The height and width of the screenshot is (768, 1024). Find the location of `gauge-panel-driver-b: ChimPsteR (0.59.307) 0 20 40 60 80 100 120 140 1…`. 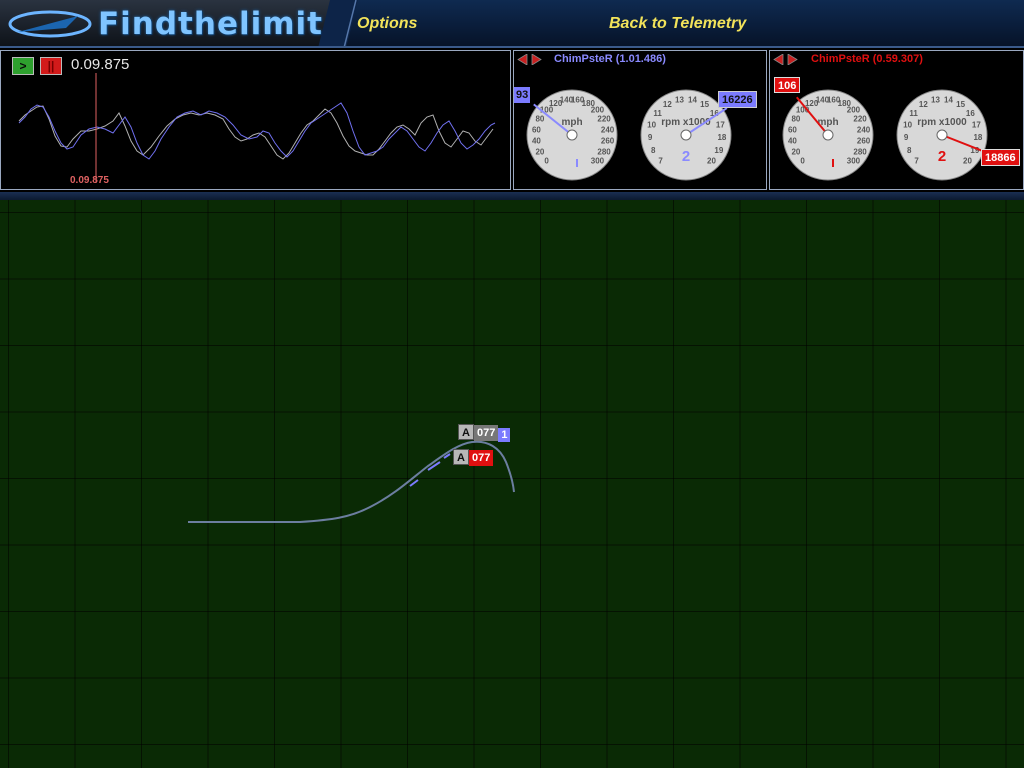

gauge-panel-driver-b: ChimPsteR (0.59.307) 0 20 40 60 80 100 120 140 1… is located at coordinates (896, 120).